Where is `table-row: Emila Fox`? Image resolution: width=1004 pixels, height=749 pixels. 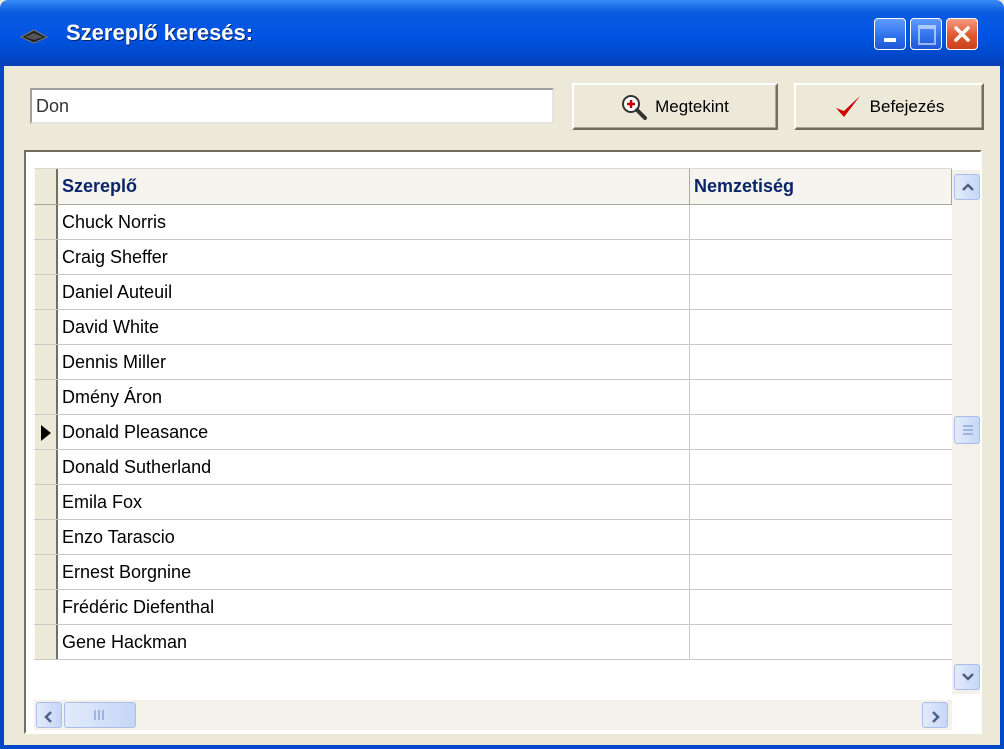
table-row: Emila Fox is located at coordinates (493, 502).